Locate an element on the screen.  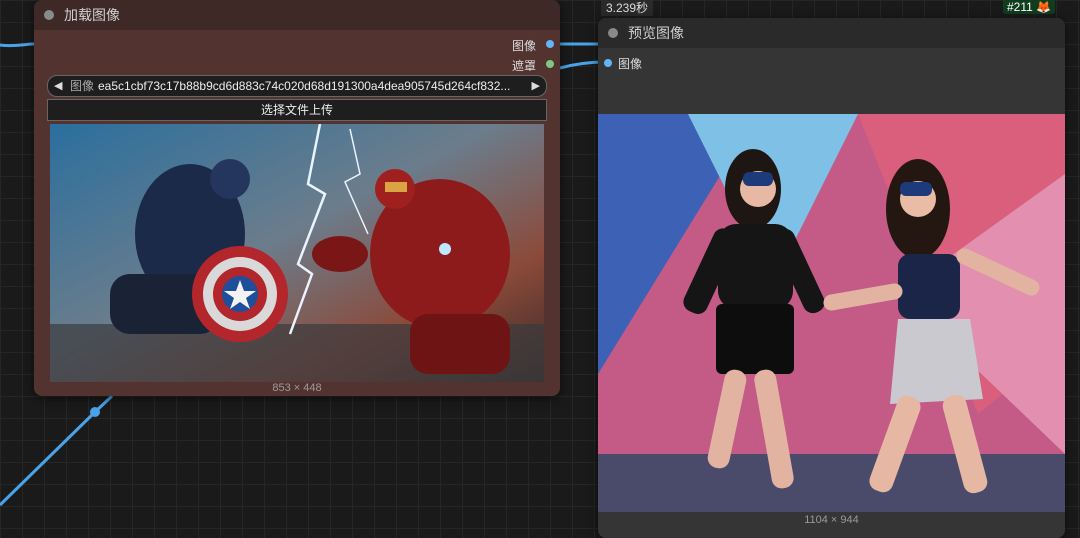
wire-reroute-point is located at coordinates (95, 412).